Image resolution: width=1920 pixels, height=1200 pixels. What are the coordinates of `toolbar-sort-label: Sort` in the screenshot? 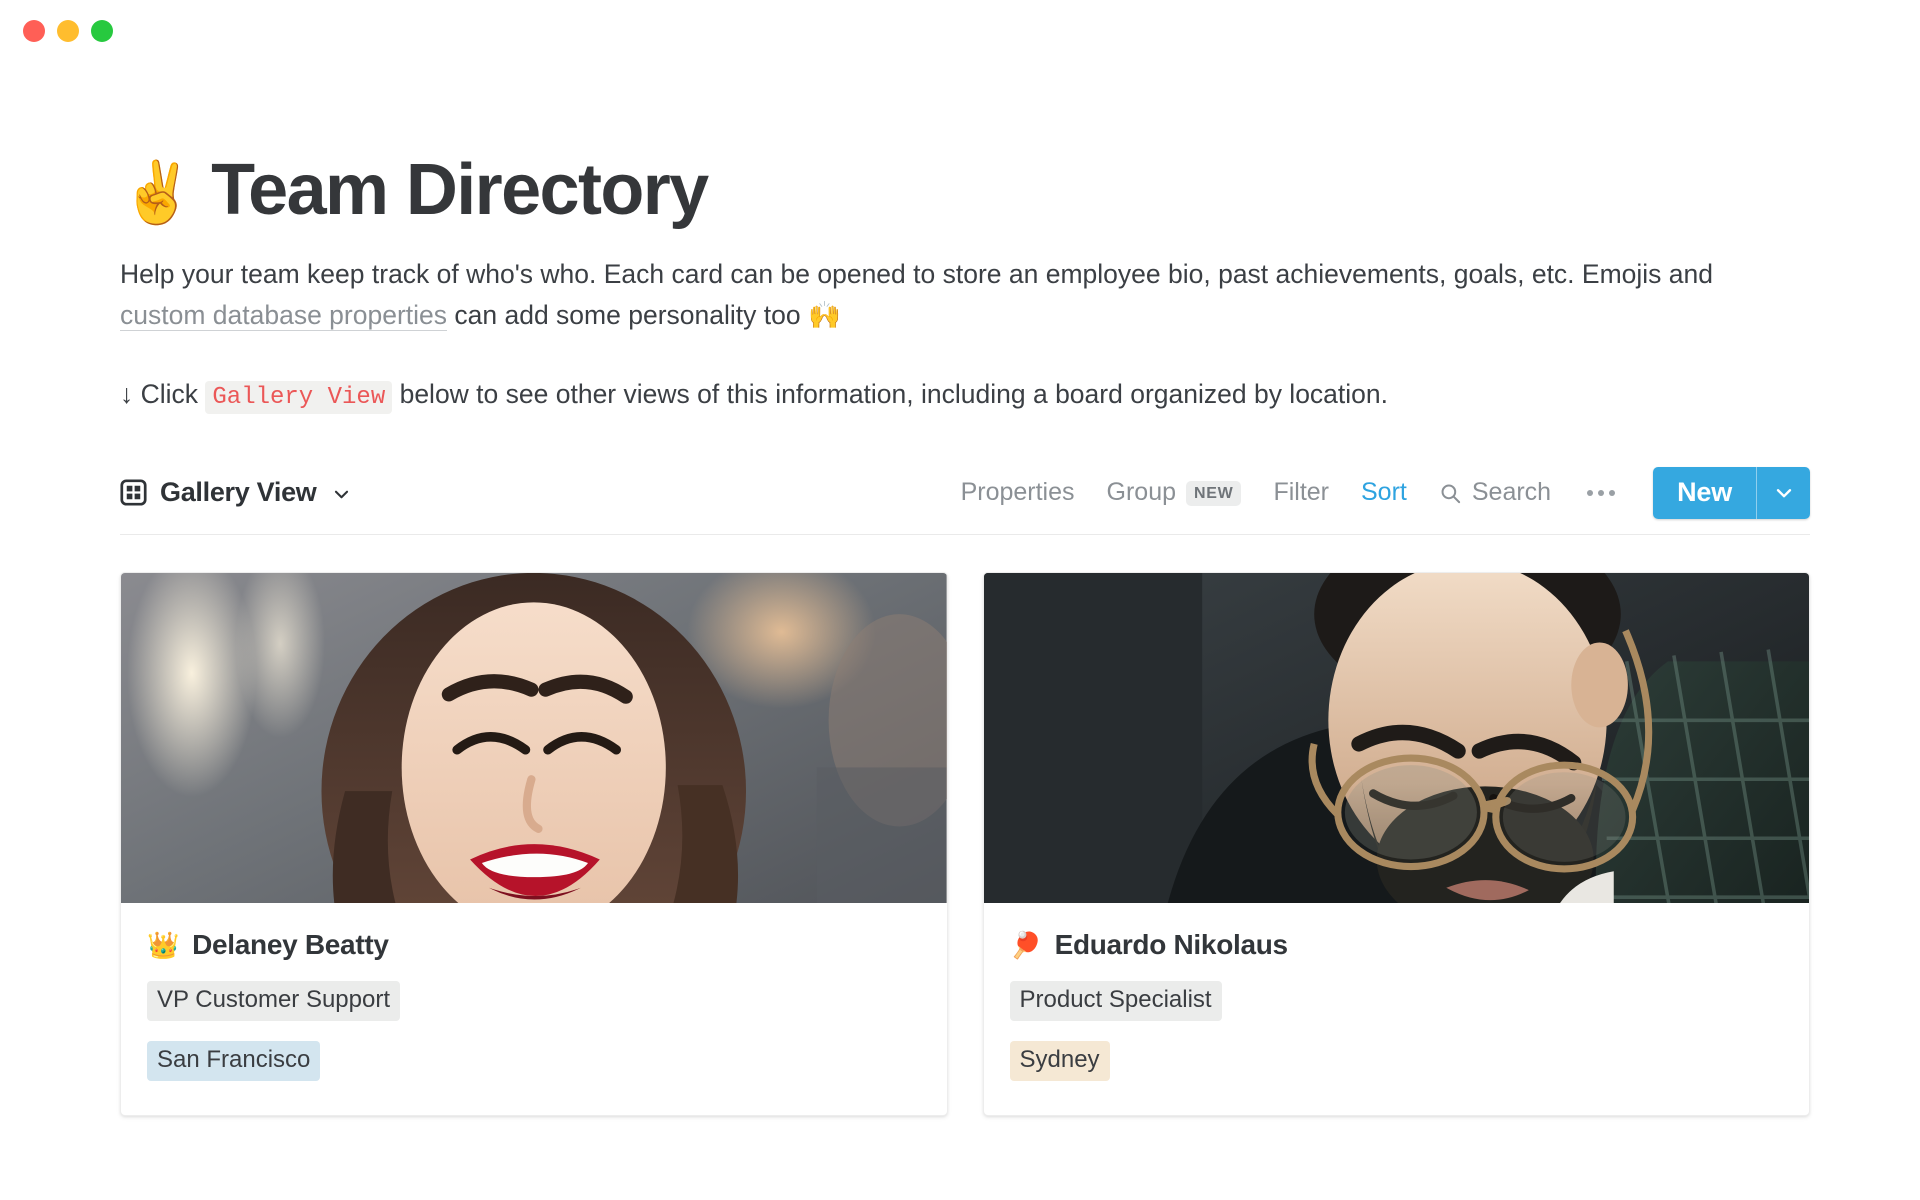 It's located at (1384, 492).